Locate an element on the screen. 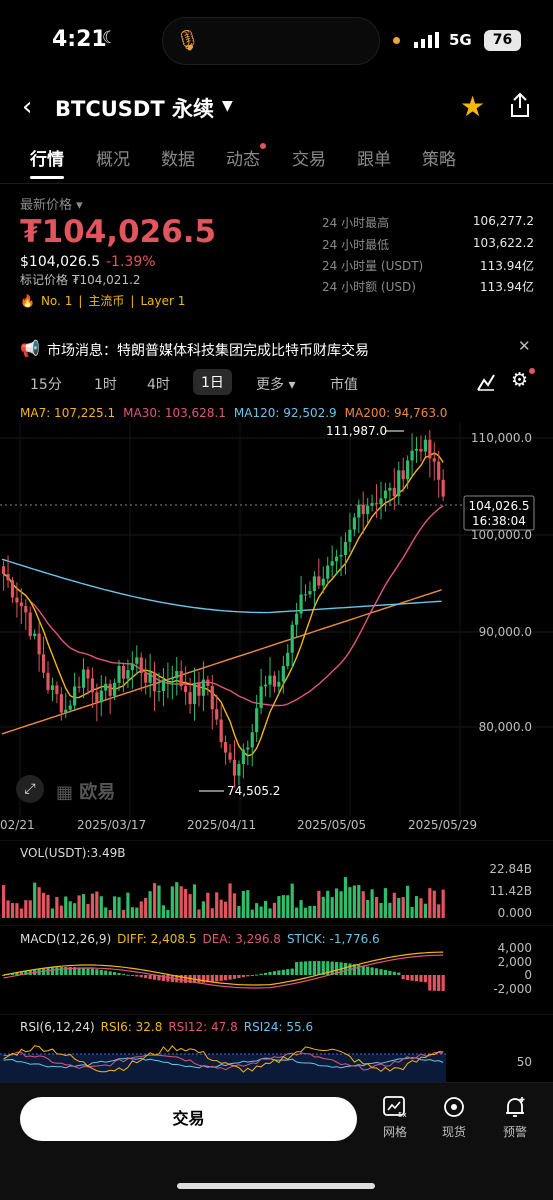 Image resolution: width=553 pixels, height=1200 pixels. macd-tick-label: 4,000 is located at coordinates (515, 948).